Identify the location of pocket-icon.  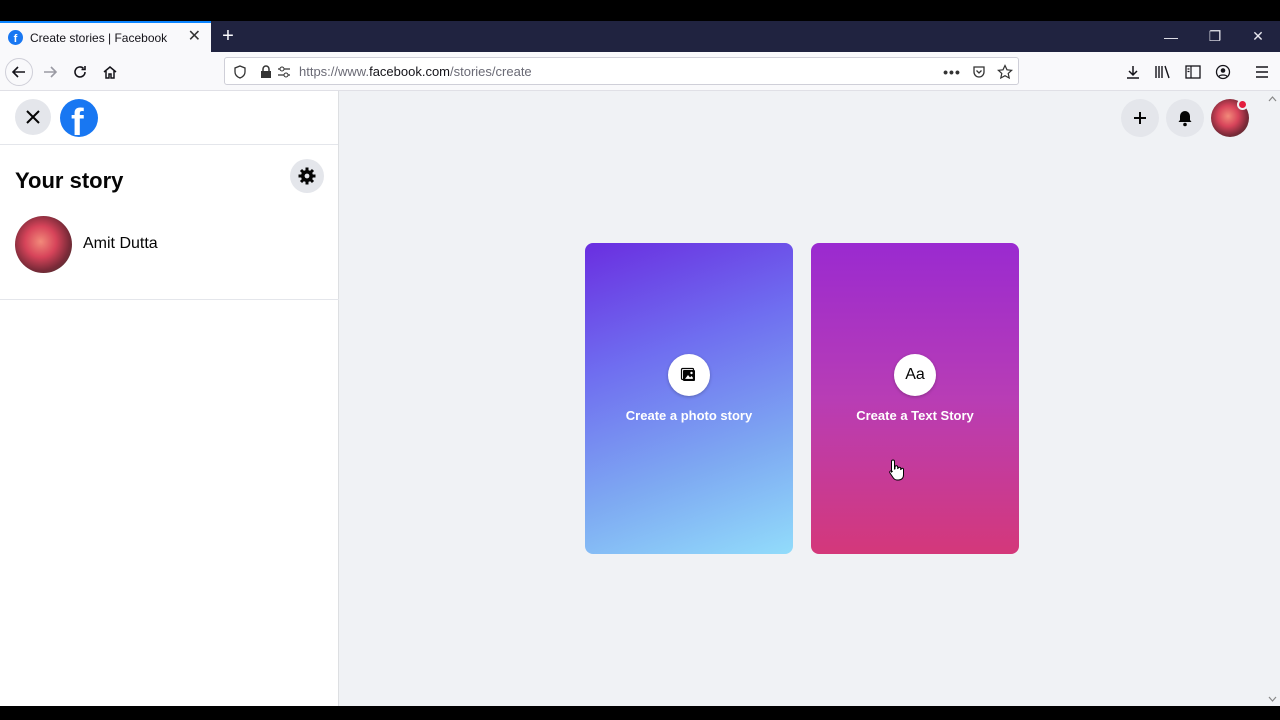
(979, 72).